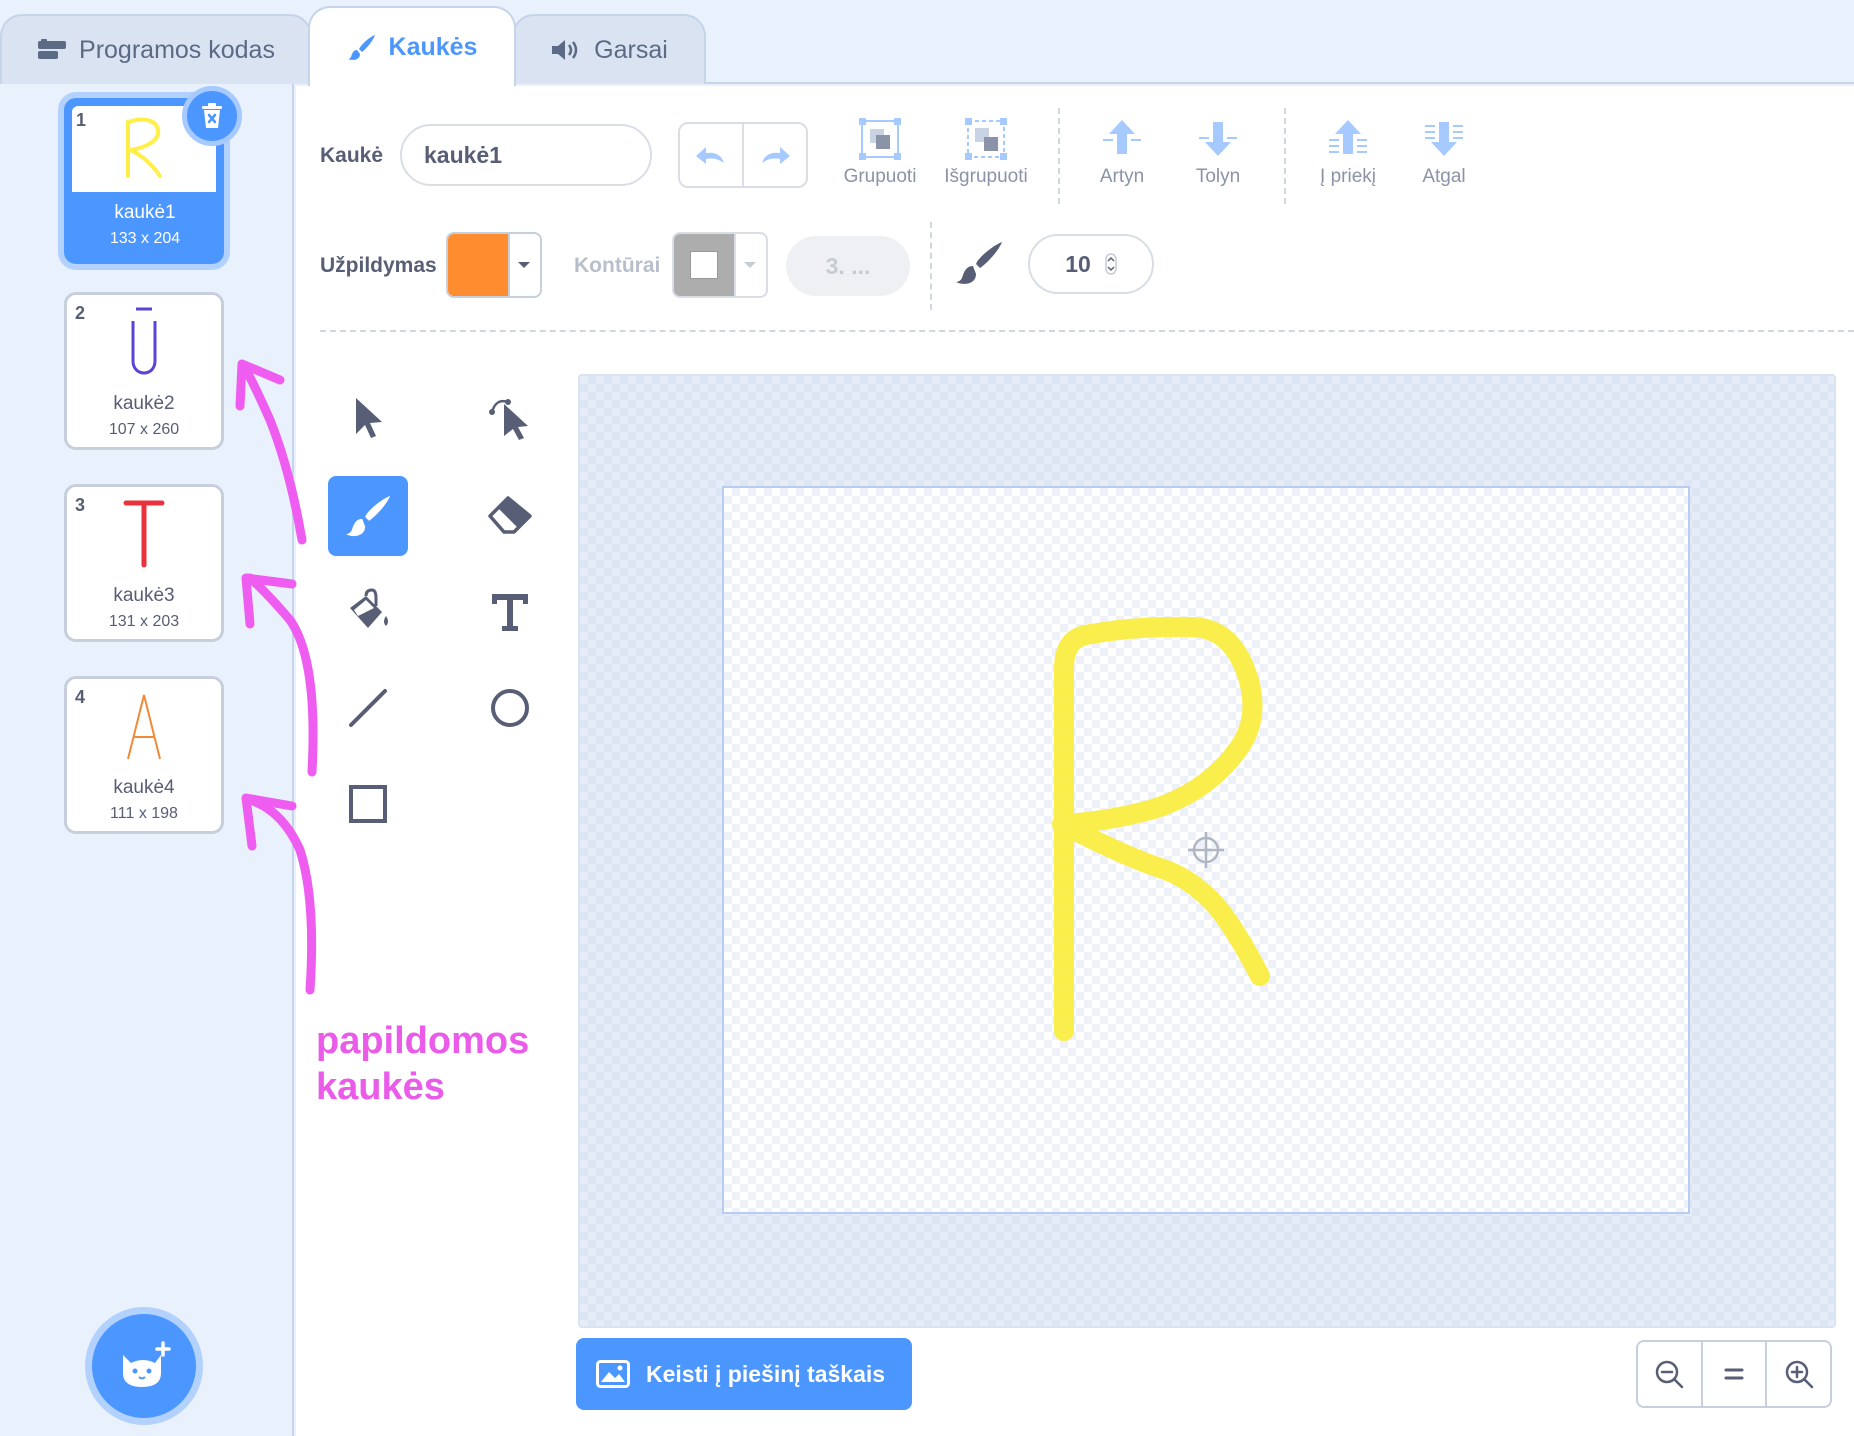 This screenshot has height=1436, width=1854. I want to click on zoom-out-button, so click(1669, 1374).